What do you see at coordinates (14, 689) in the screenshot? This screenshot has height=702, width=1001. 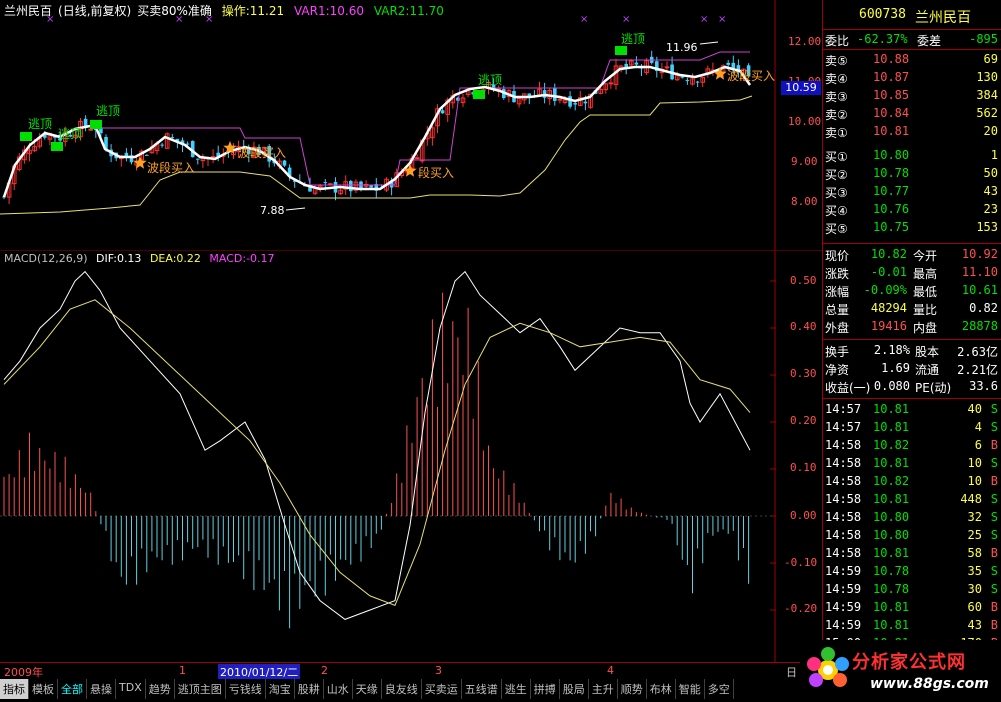 I see `tab-indicator: 指标` at bounding box center [14, 689].